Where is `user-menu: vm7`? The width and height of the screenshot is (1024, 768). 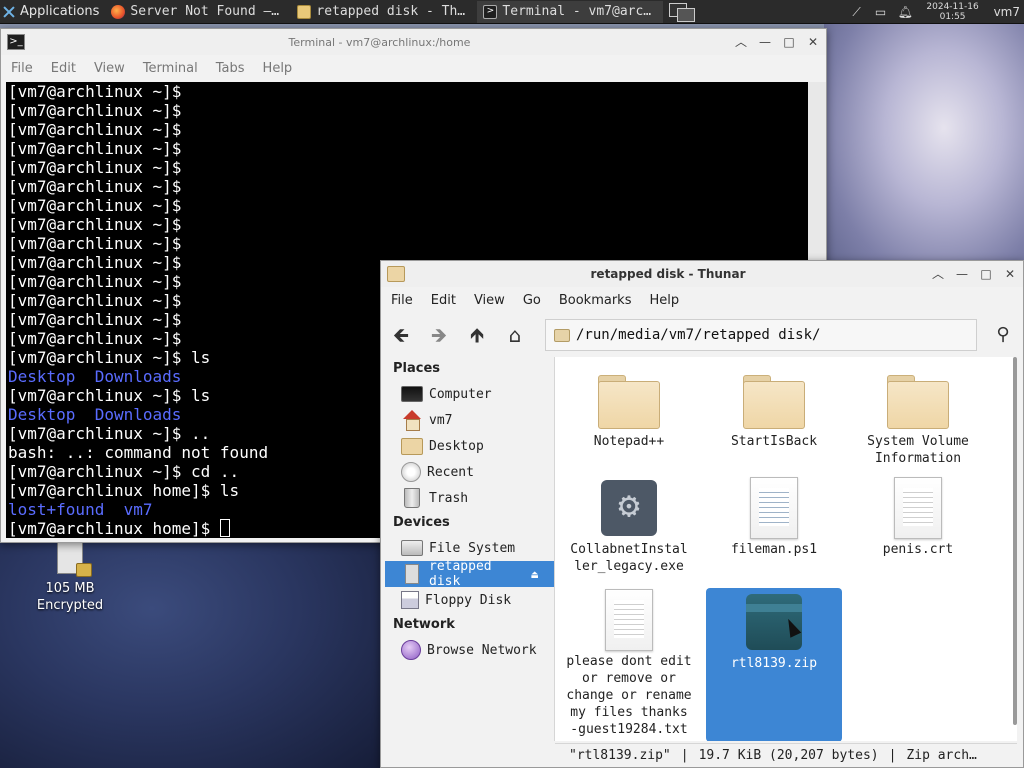 user-menu: vm7 is located at coordinates (1007, 12).